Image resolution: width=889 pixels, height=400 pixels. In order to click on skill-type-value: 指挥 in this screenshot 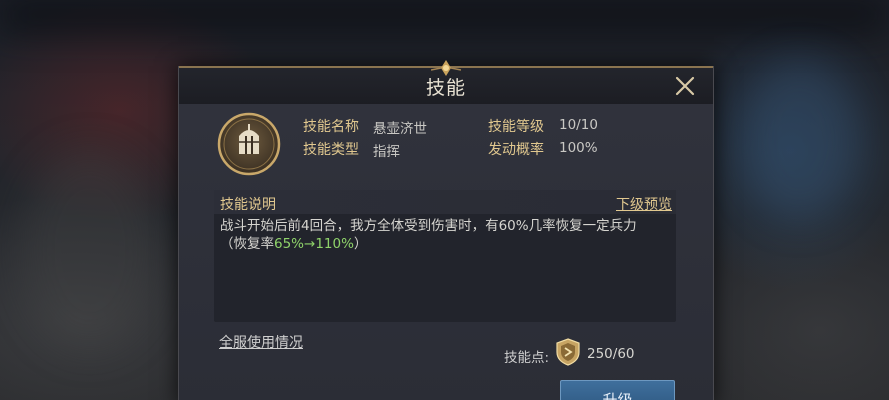, I will do `click(386, 152)`.